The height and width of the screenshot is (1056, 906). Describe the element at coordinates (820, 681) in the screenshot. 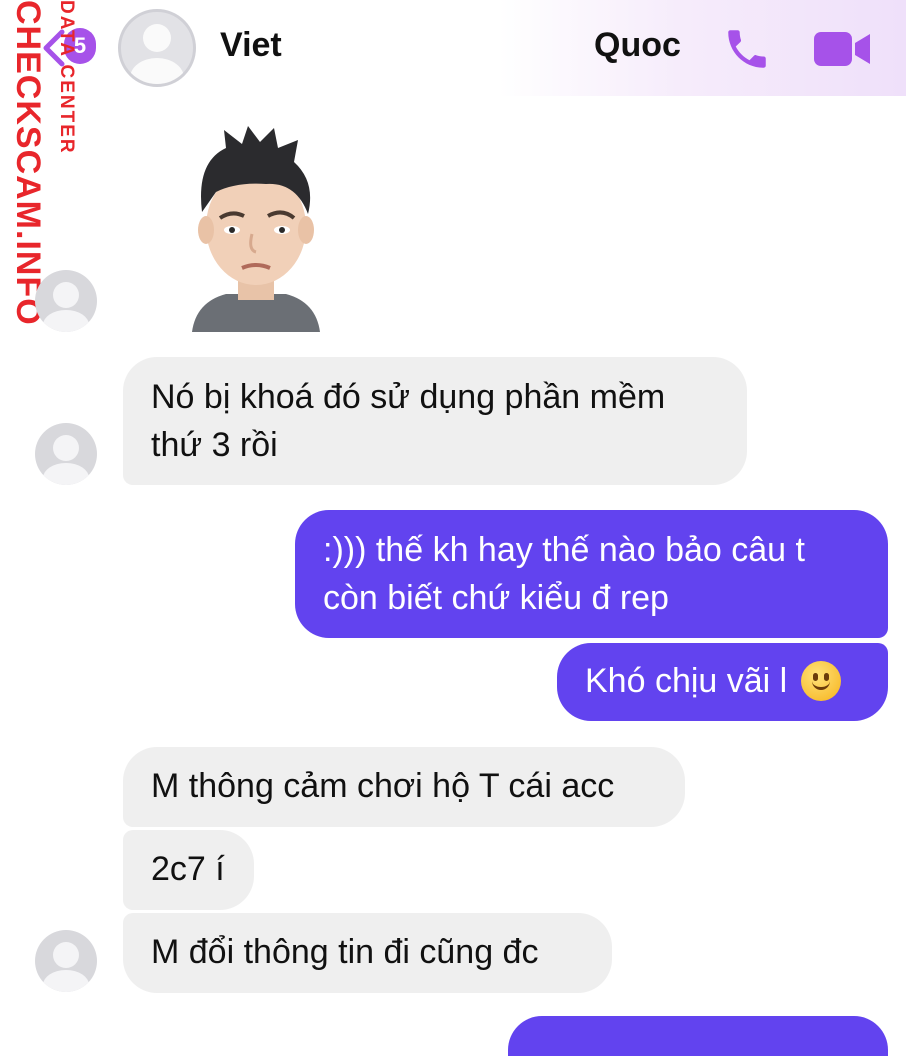

I see `slightly-smiling-face-icon` at that location.